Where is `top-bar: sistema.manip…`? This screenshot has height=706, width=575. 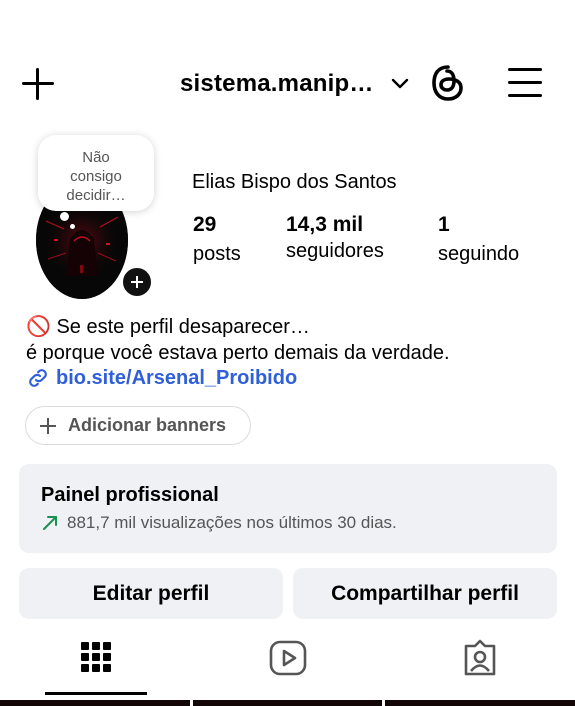
top-bar: sistema.manip… is located at coordinates (287, 83).